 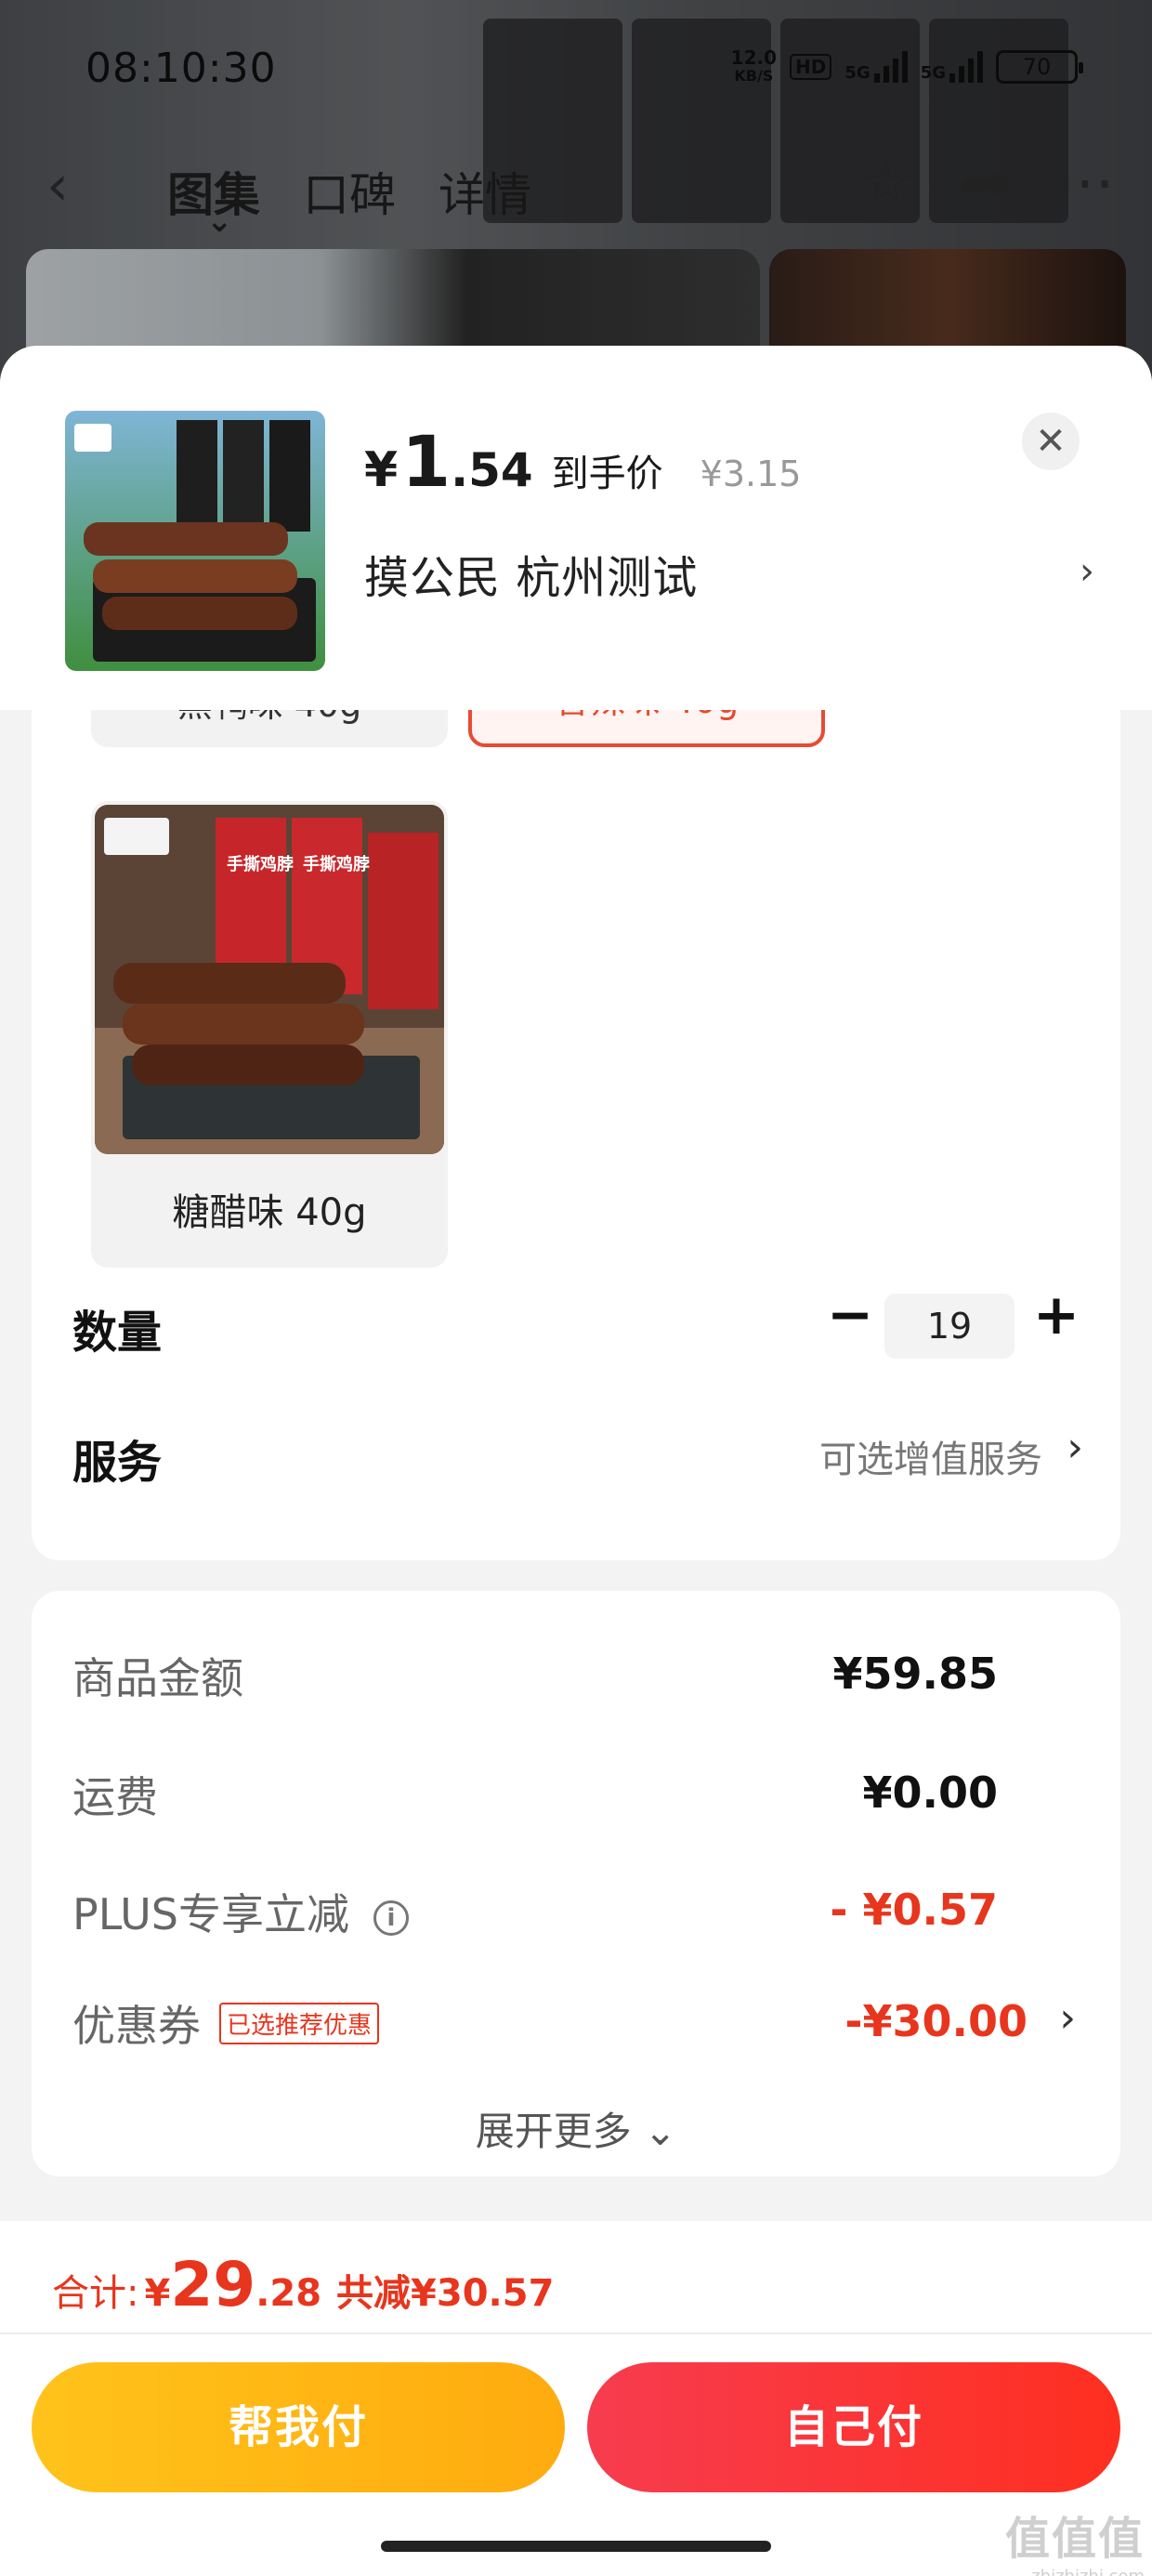 What do you see at coordinates (578, 2024) in the screenshot?
I see `summary-row-coupon: 优惠券 已选推荐优惠 -¥30.00 ›` at bounding box center [578, 2024].